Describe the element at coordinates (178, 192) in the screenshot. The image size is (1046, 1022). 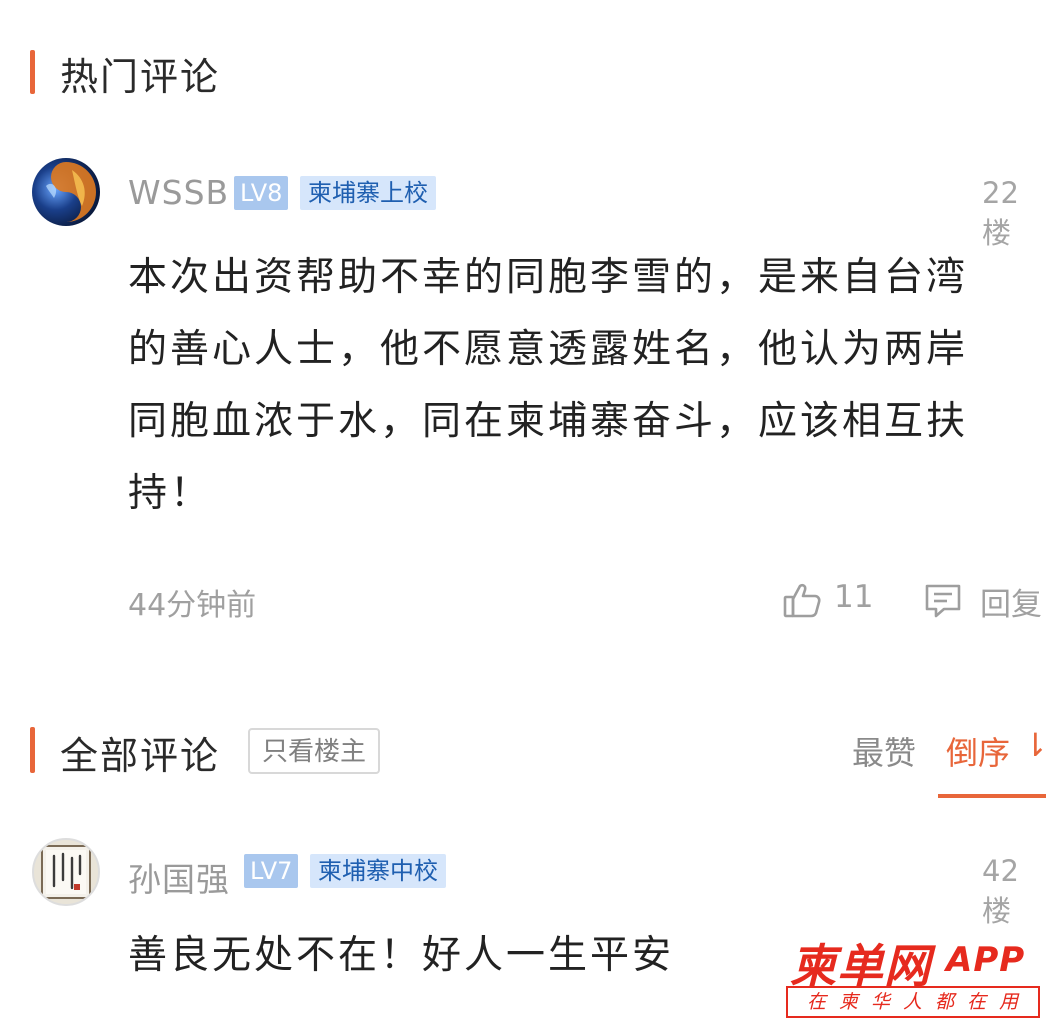
I see `comment-username: WSSB` at that location.